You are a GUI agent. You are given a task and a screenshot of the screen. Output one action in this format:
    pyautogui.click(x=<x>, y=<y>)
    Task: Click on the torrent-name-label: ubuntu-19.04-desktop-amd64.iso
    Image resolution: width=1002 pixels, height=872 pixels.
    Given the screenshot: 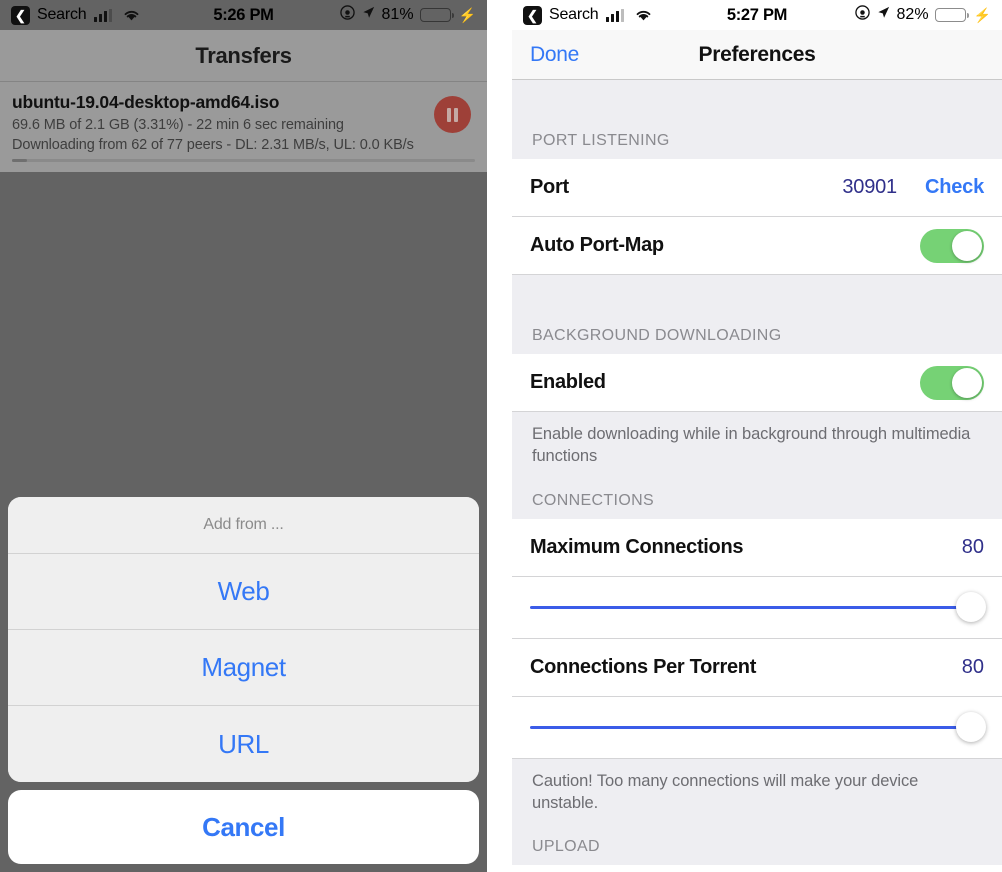 What is the action you would take?
    pyautogui.click(x=146, y=102)
    